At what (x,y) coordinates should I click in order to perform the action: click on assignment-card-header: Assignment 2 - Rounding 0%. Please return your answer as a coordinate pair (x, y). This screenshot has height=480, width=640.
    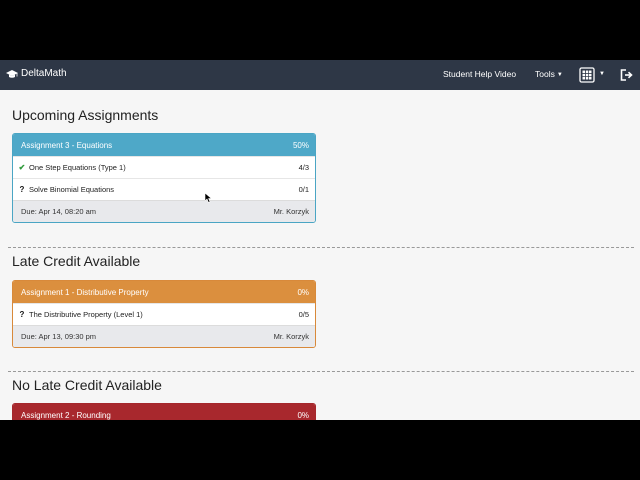
    Looking at the image, I should click on (164, 412).